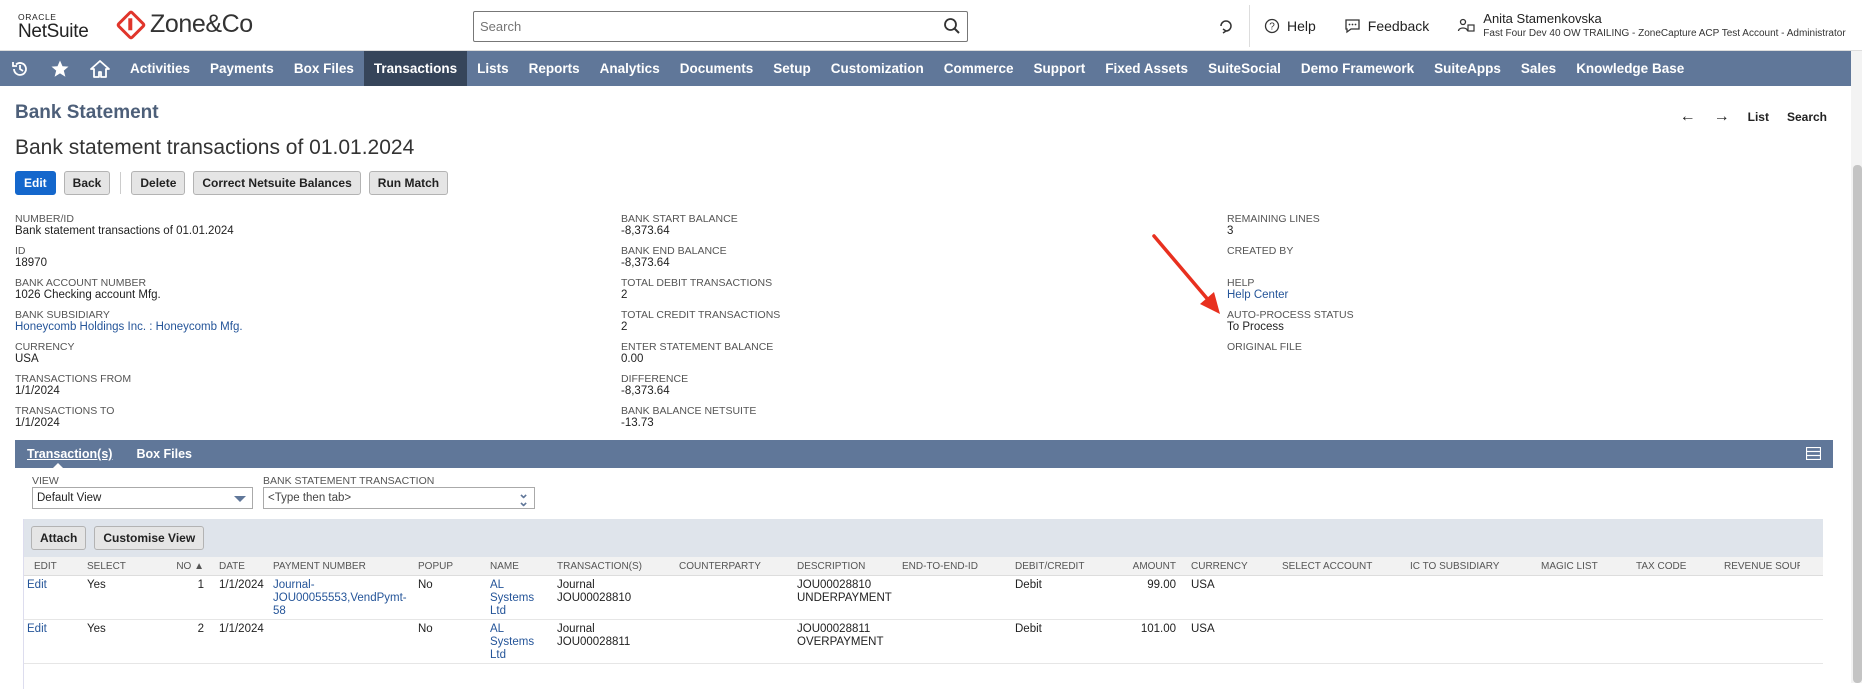 The image size is (1862, 689). I want to click on column-header: SELECT, so click(122, 566).